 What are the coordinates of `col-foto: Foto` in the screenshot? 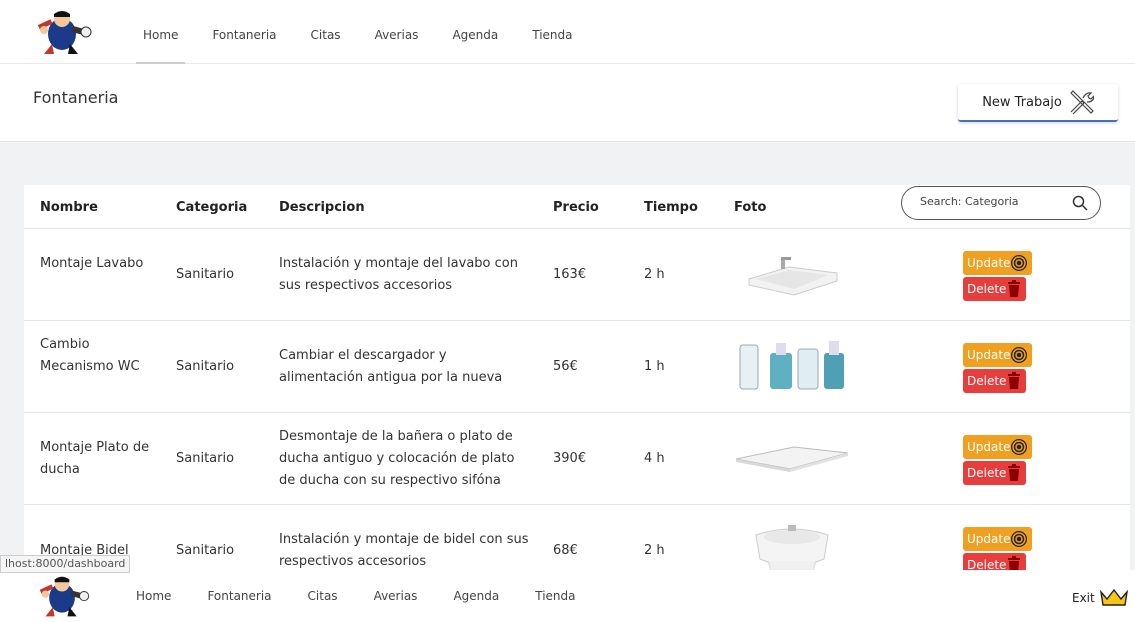 It's located at (750, 207).